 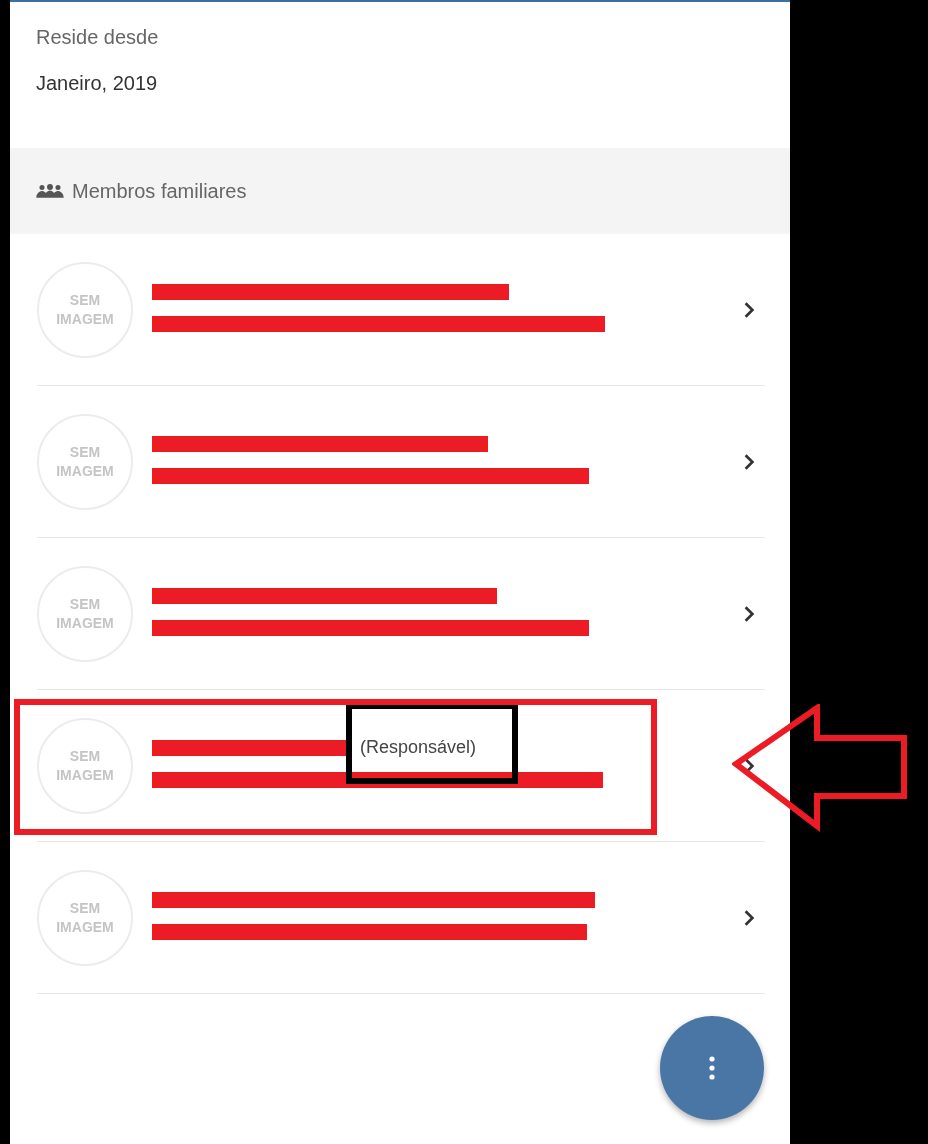 What do you see at coordinates (418, 747) in the screenshot?
I see `responsible-label: (Responsável)` at bounding box center [418, 747].